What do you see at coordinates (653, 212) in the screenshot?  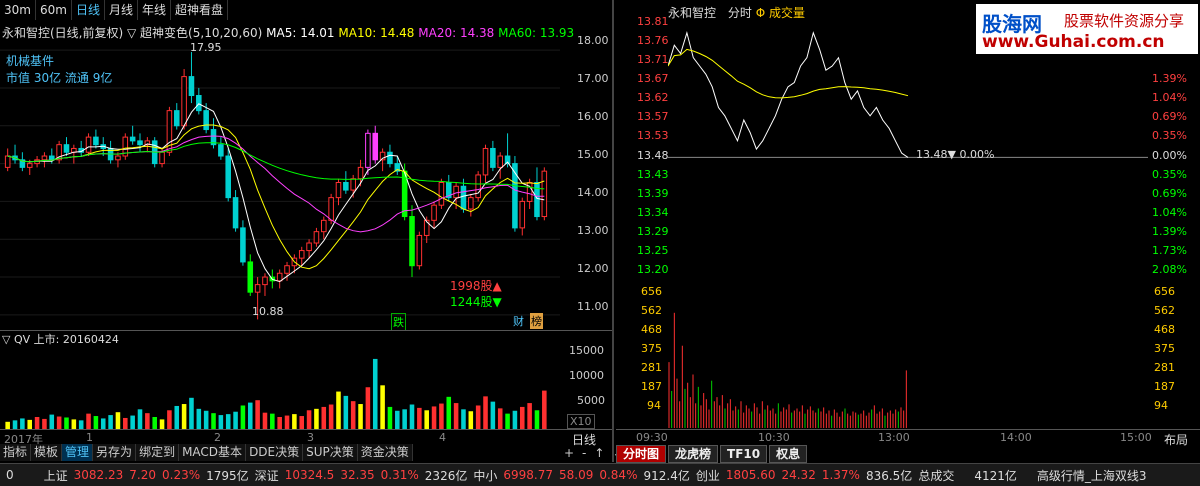 I see `price-tick: 13.34` at bounding box center [653, 212].